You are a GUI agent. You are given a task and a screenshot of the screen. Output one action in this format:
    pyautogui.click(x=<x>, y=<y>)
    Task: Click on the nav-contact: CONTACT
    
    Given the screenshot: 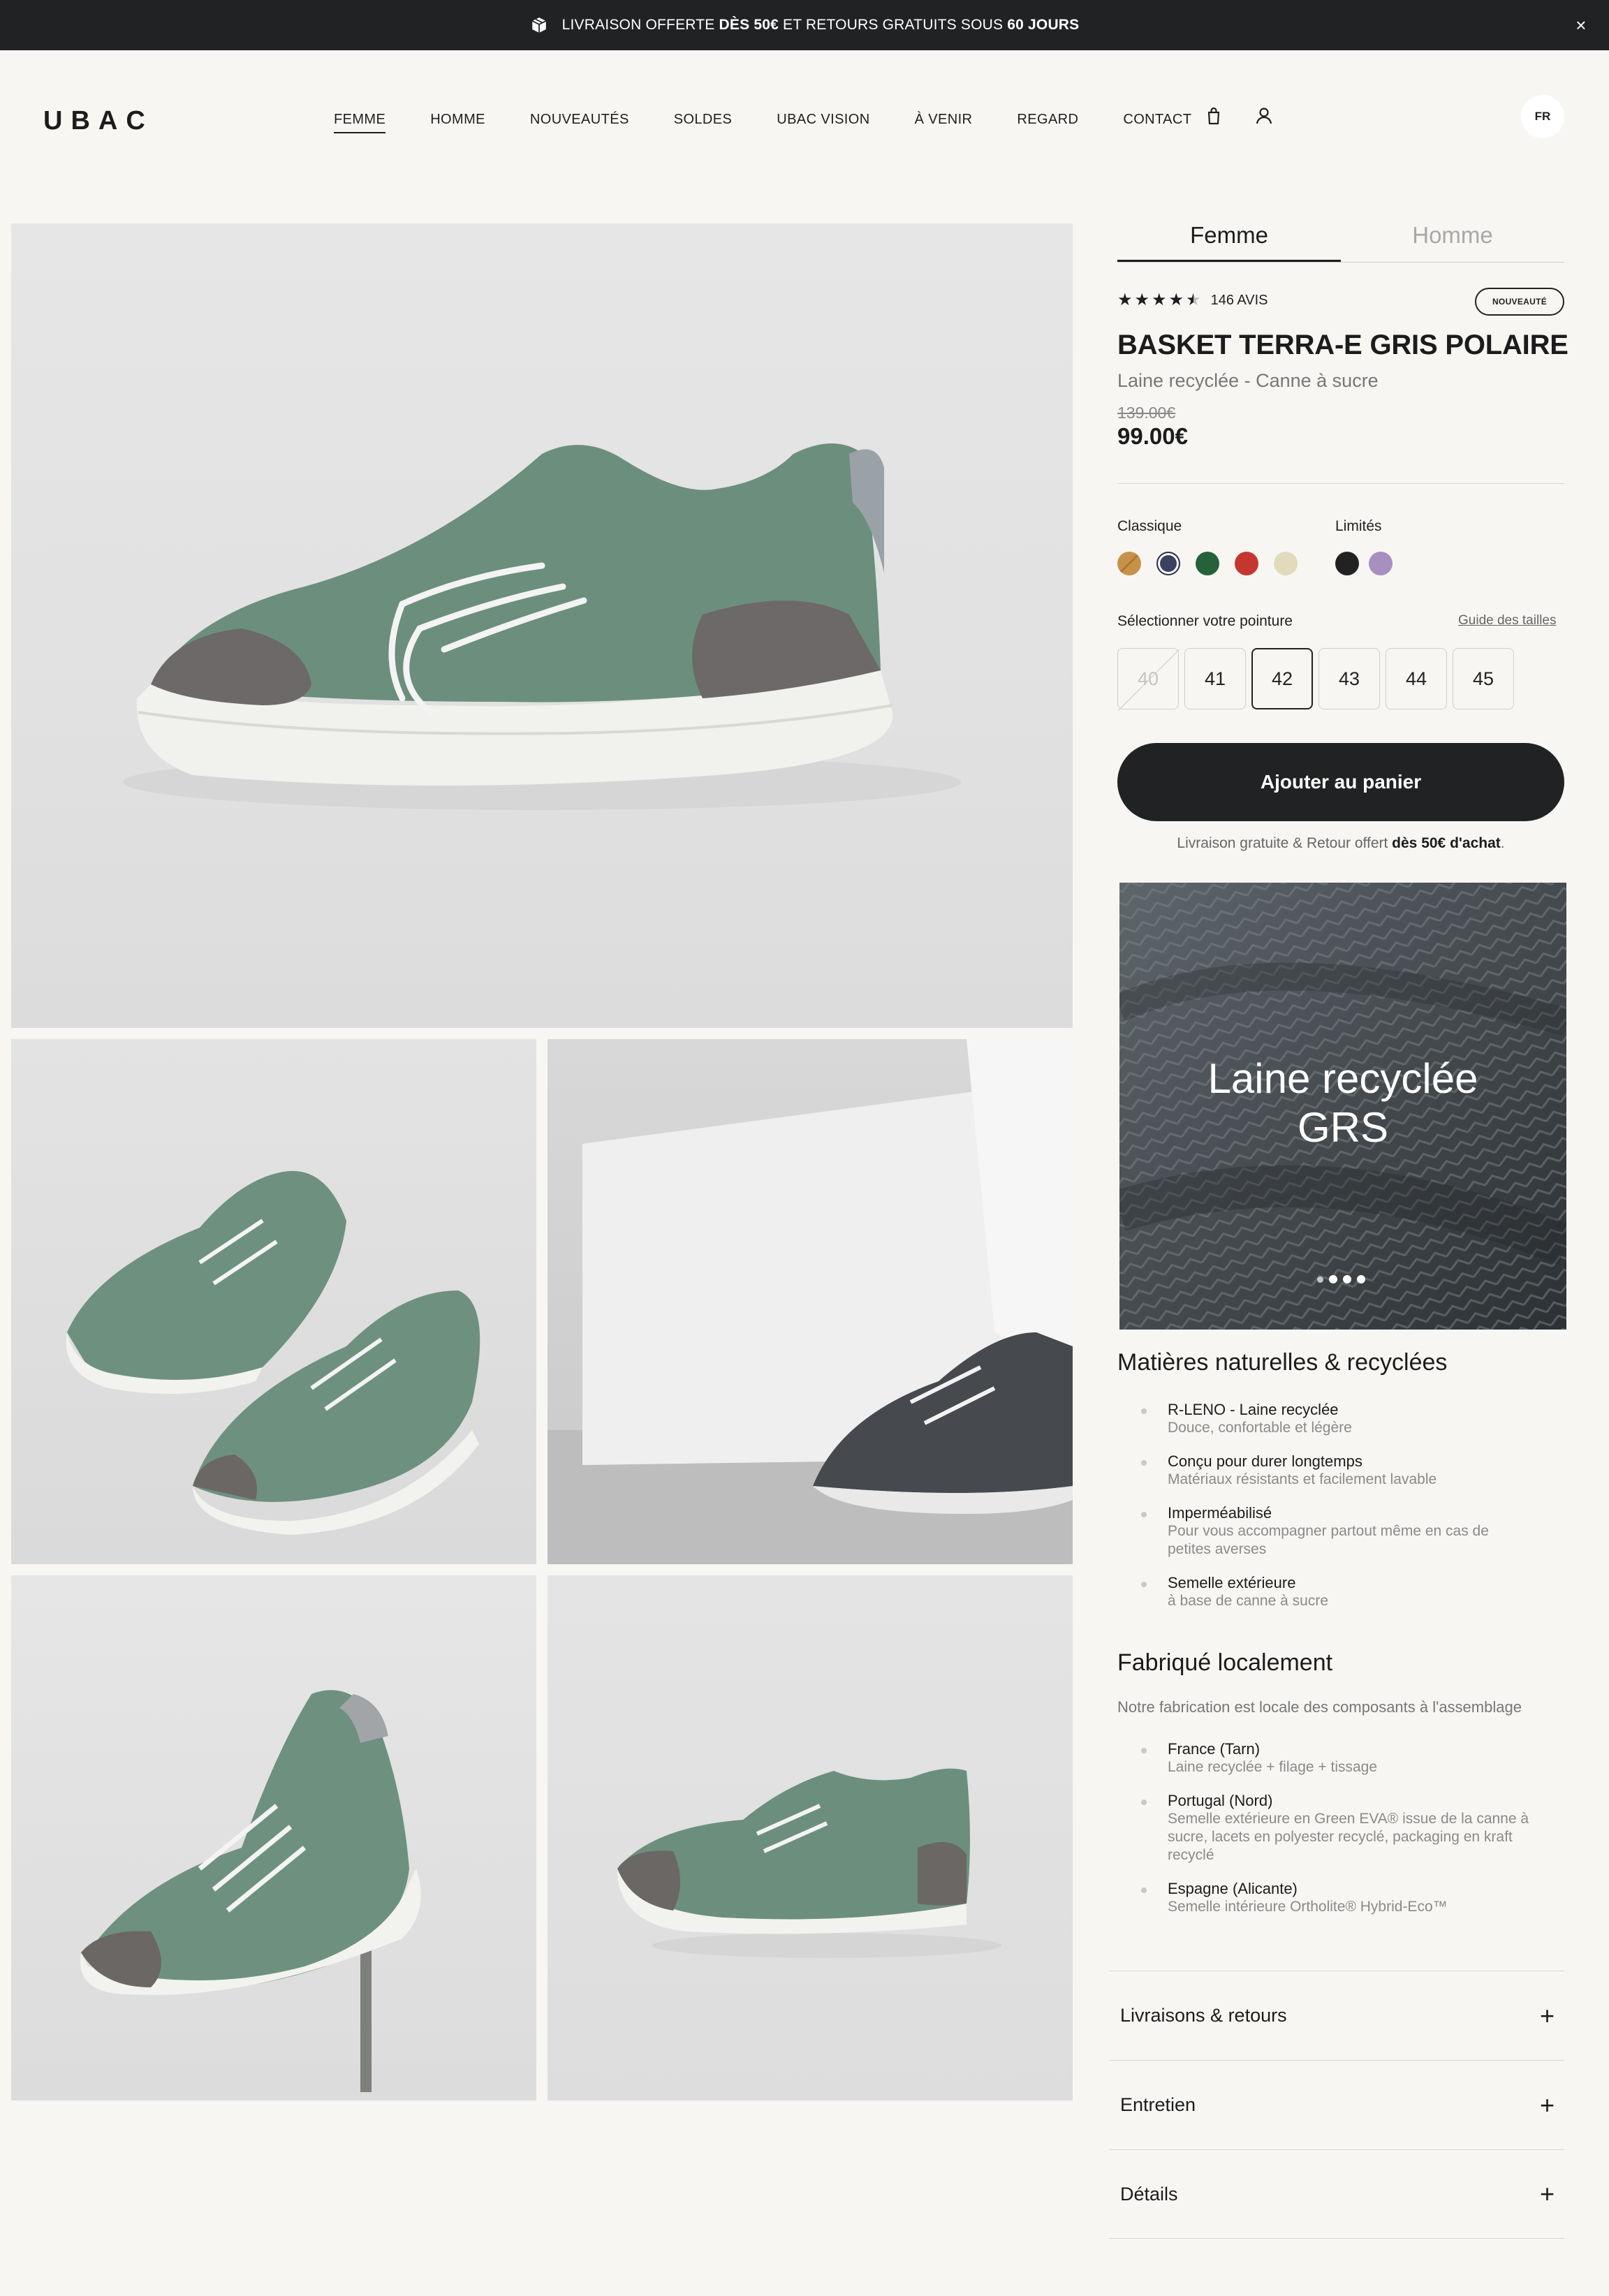 What is the action you would take?
    pyautogui.click(x=1157, y=123)
    